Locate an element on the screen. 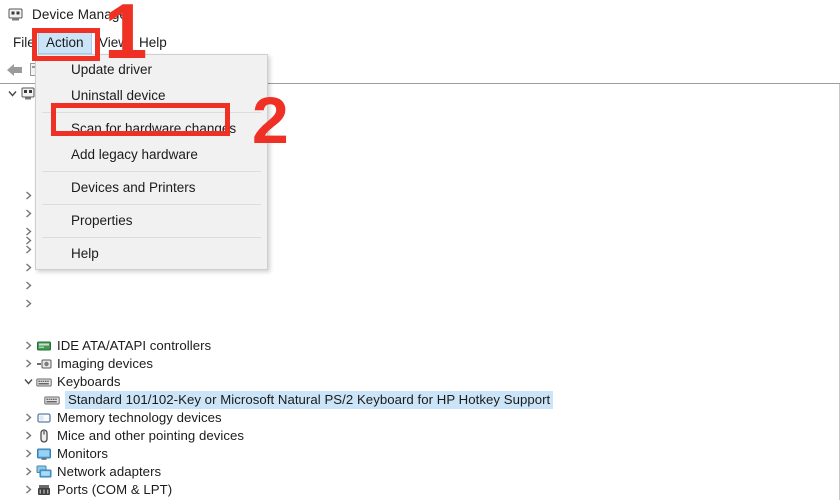 Image resolution: width=840 pixels, height=500 pixels. tree-row-label: Ports (COM & LPT) is located at coordinates (115, 489).